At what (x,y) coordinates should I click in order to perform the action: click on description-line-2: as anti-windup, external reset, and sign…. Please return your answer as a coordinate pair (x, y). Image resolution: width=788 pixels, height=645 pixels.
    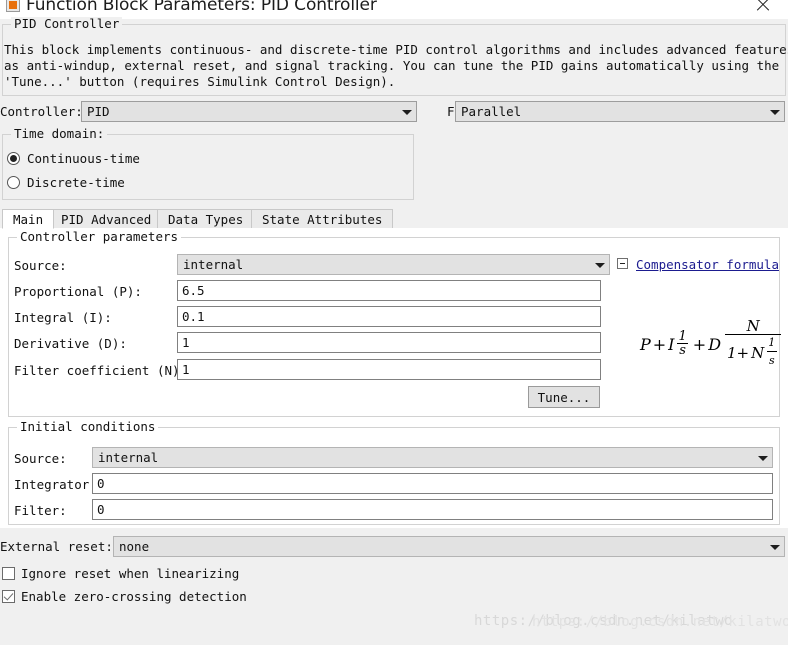
    Looking at the image, I should click on (392, 65).